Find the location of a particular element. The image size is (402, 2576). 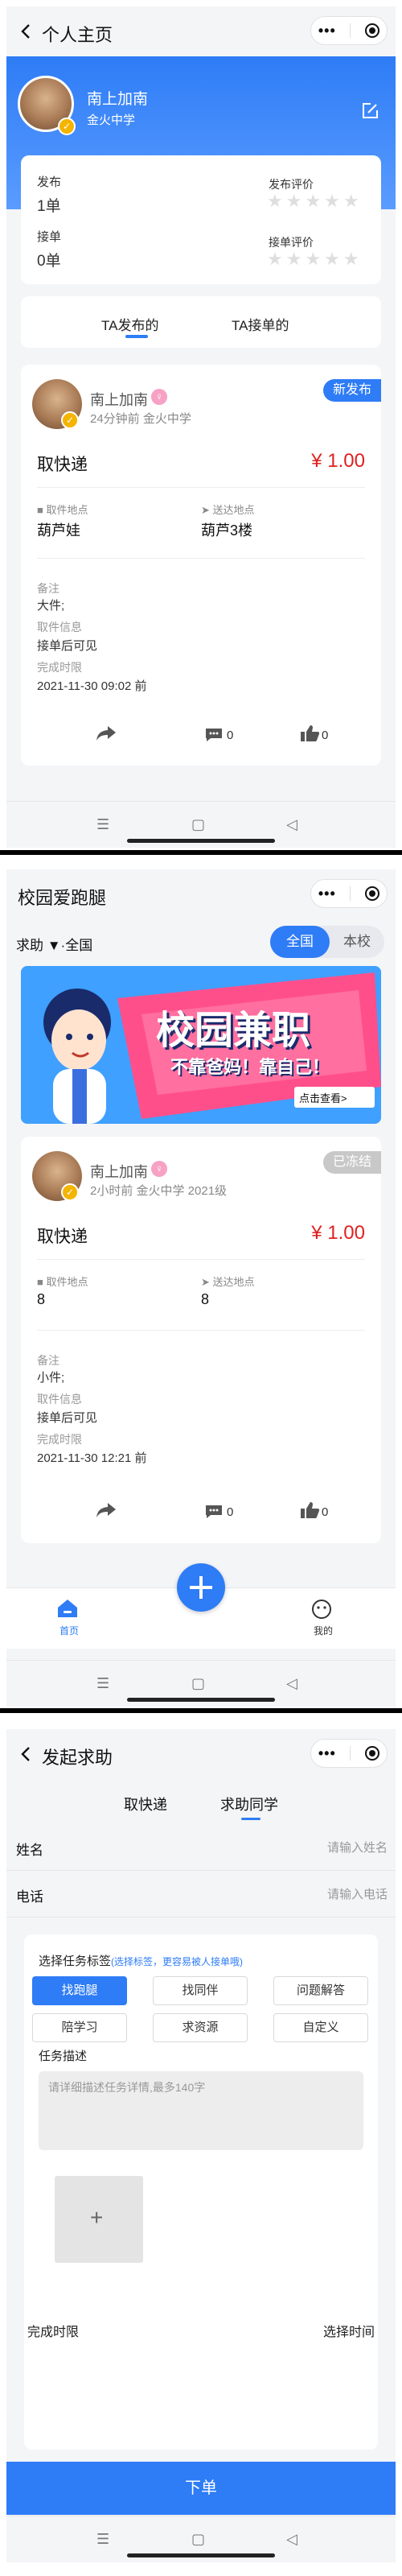

page-title: 发起求助 is located at coordinates (77, 1758).